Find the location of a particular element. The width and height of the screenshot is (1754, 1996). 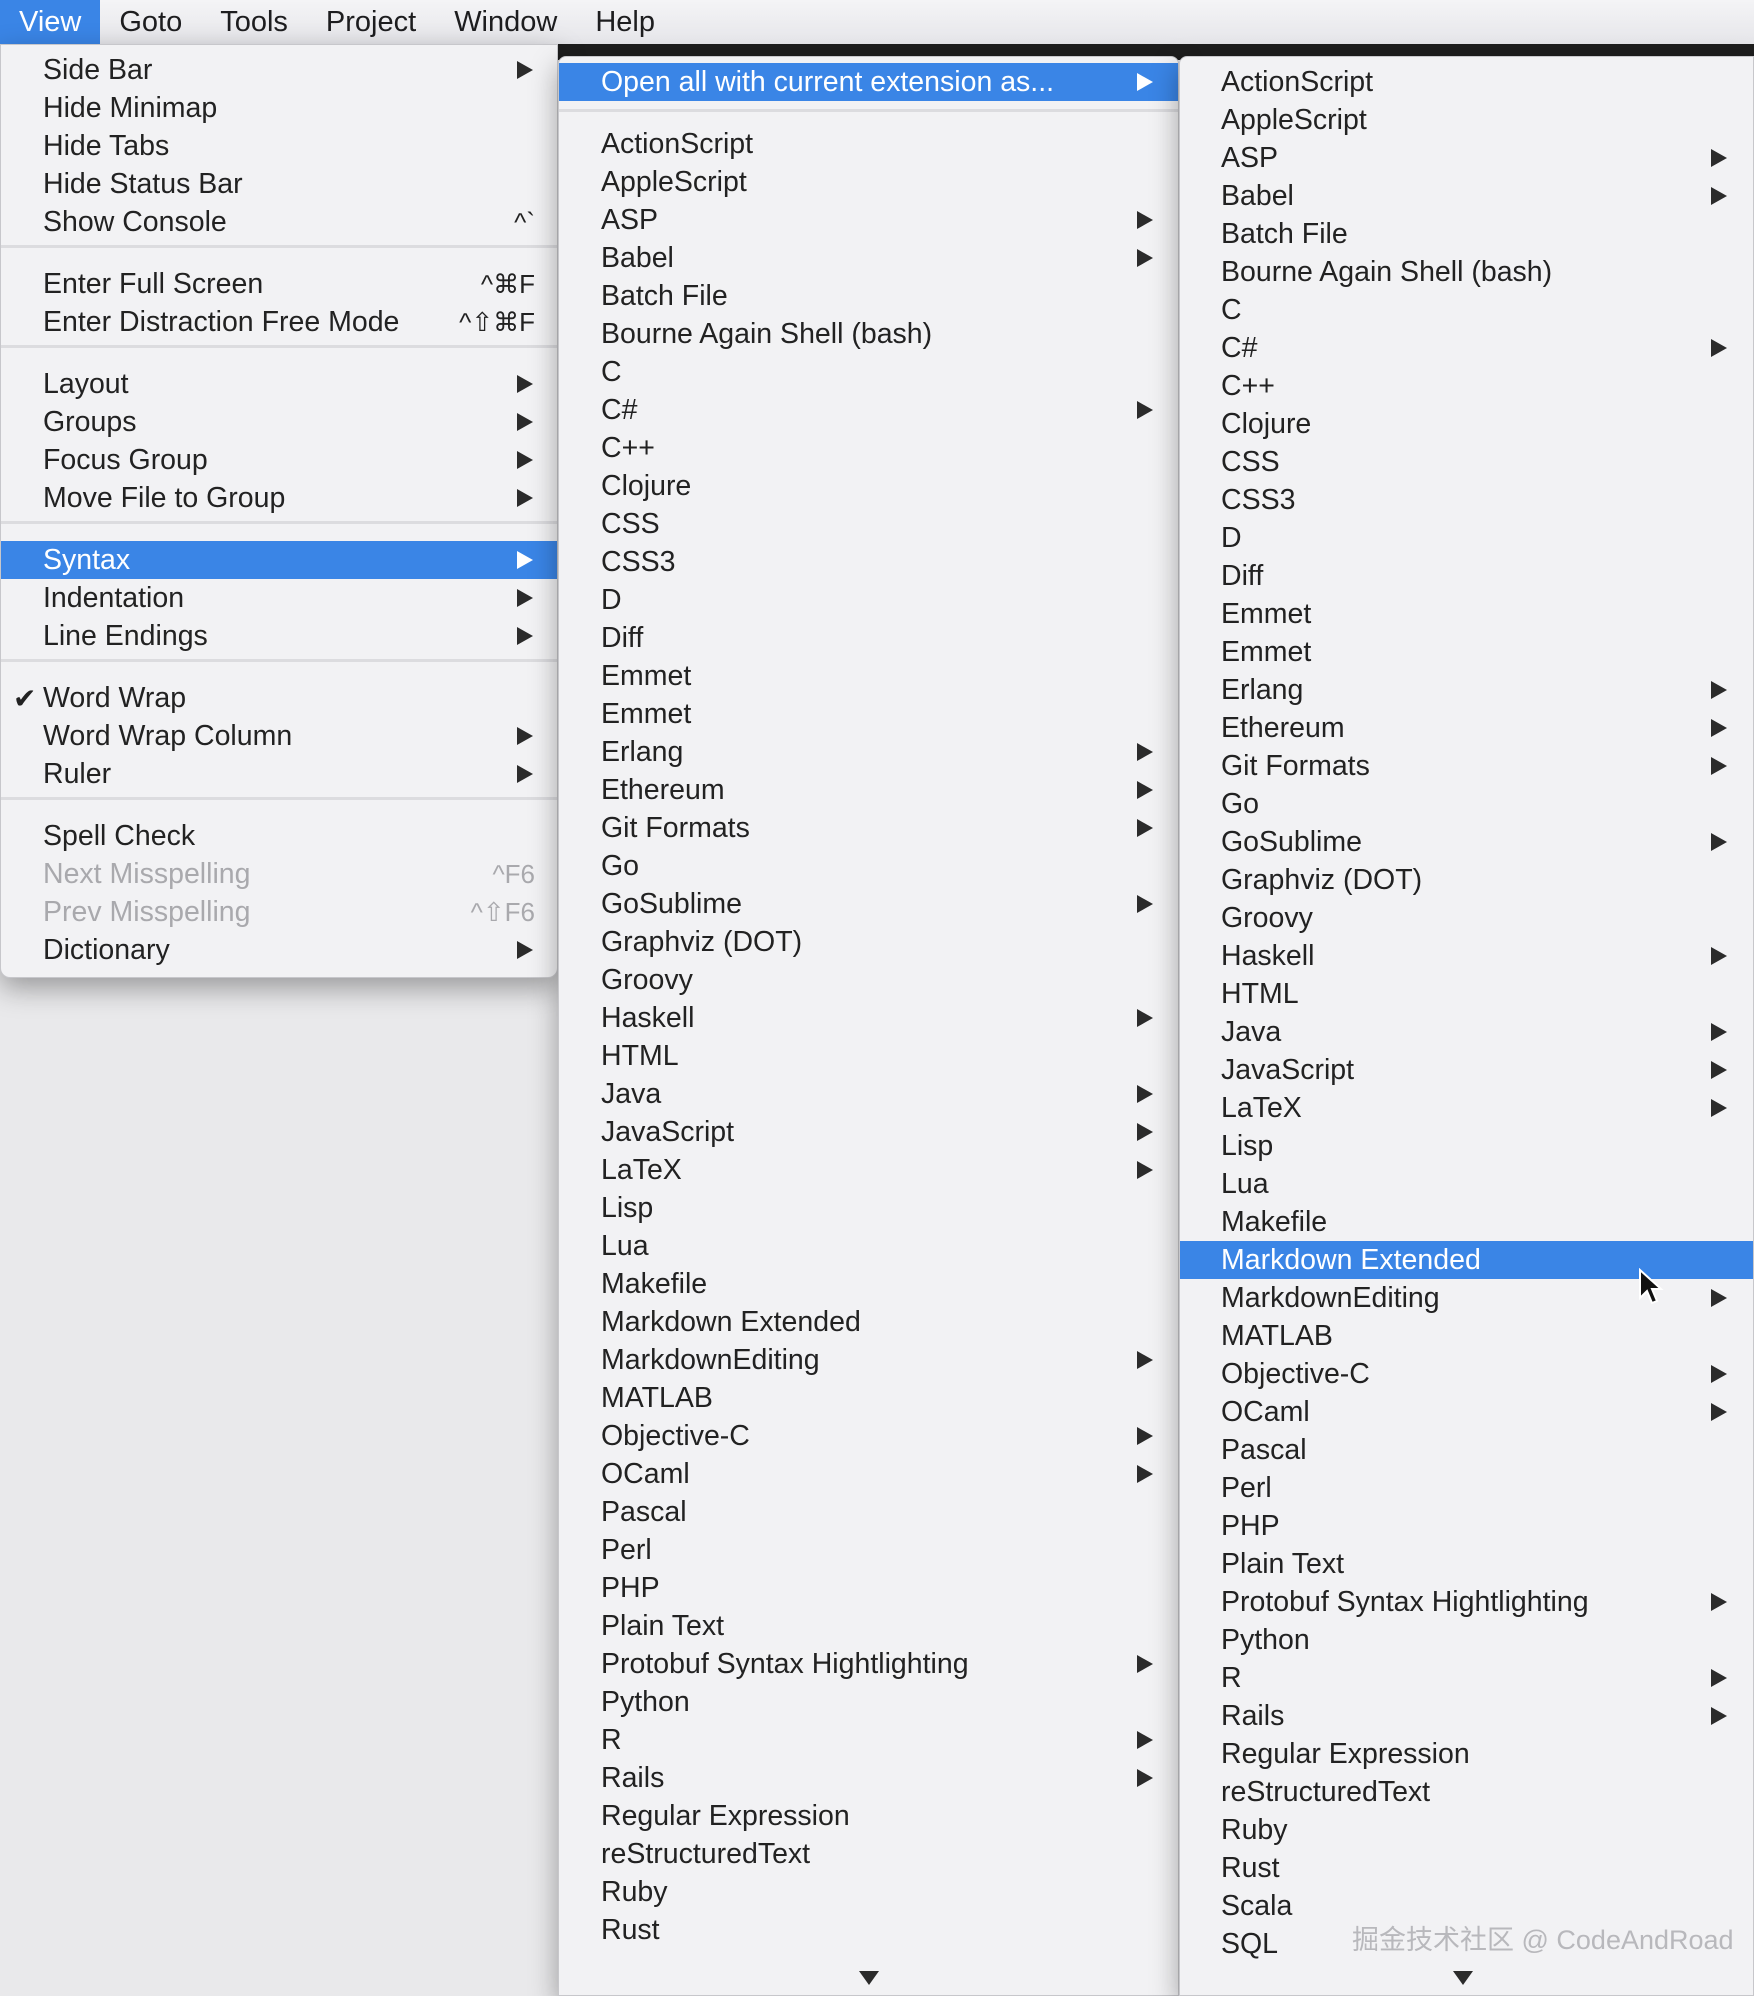

menu-item-line-endings: Line Endings is located at coordinates (279, 636).